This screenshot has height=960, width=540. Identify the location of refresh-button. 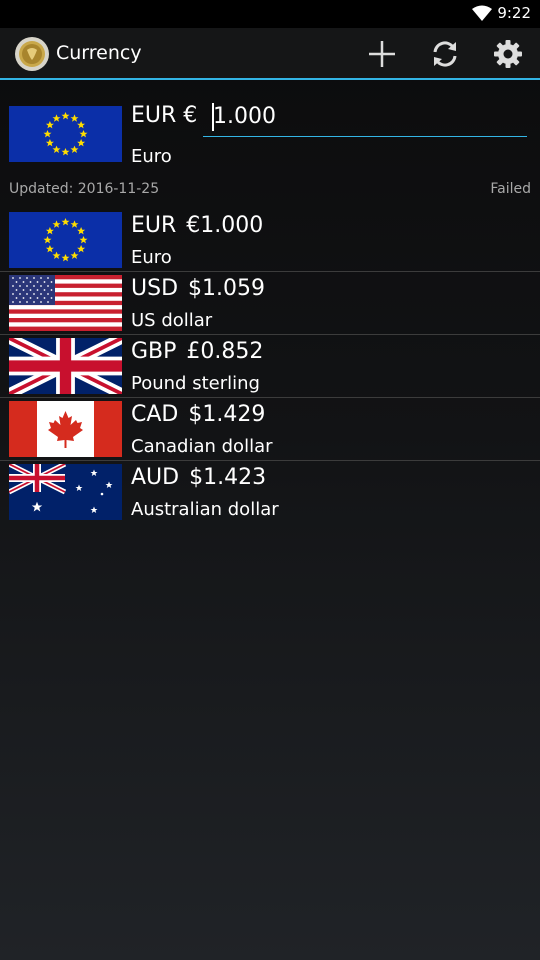
(445, 54).